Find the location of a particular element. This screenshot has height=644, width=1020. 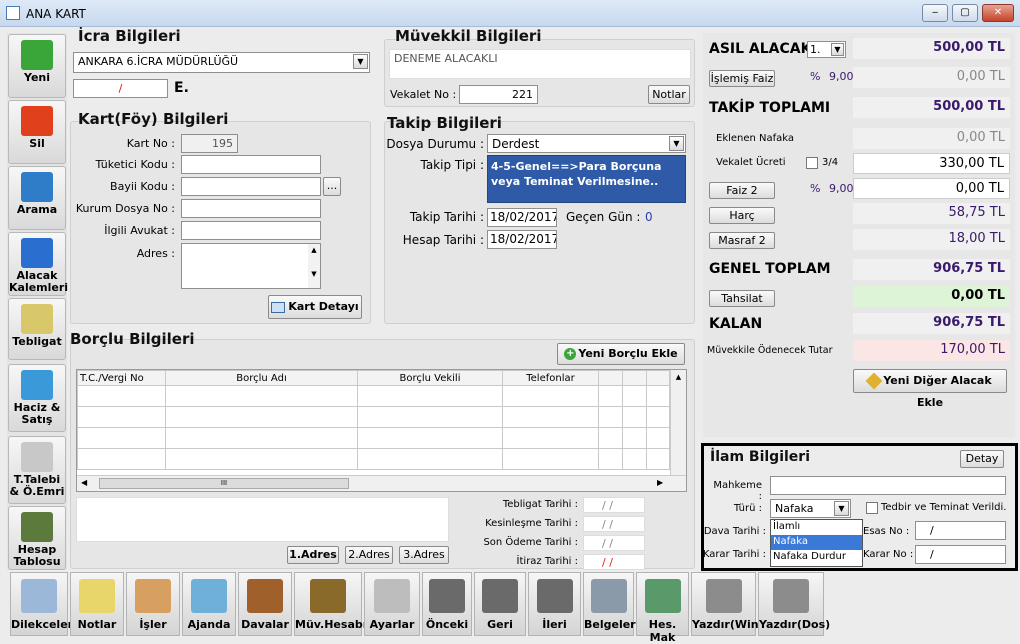

borclu-adres-area is located at coordinates (262, 519).